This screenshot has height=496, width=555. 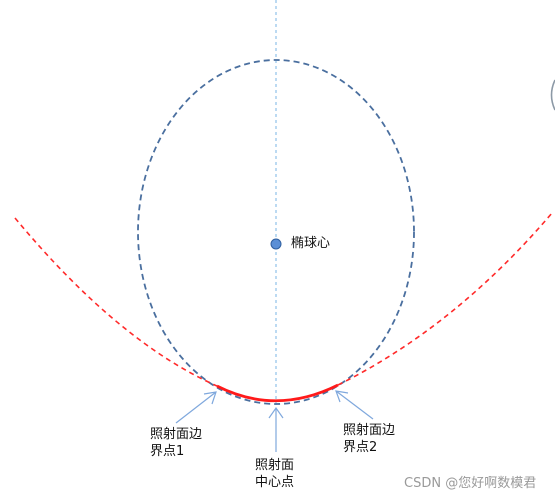 I want to click on parabola-right-dashed, so click(x=445, y=299).